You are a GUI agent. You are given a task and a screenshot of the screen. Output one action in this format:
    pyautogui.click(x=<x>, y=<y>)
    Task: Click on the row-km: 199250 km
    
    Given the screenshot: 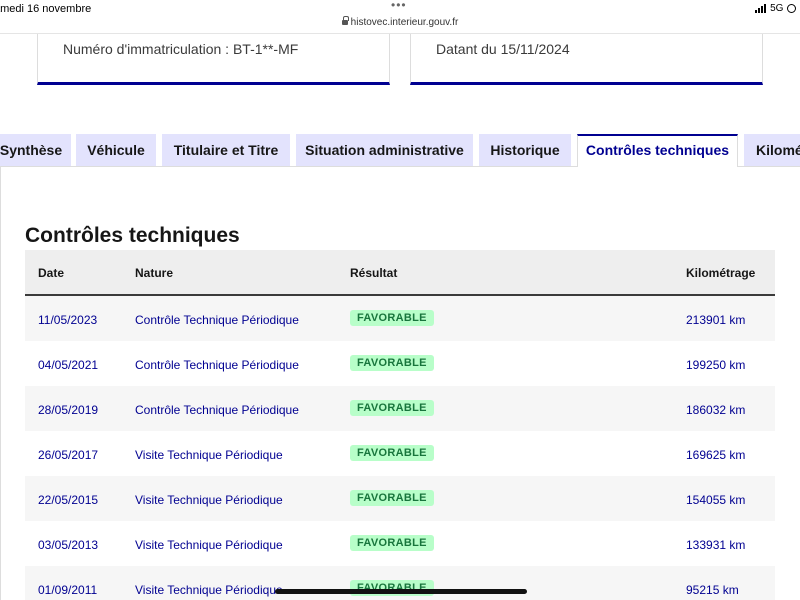 What is the action you would take?
    pyautogui.click(x=716, y=365)
    